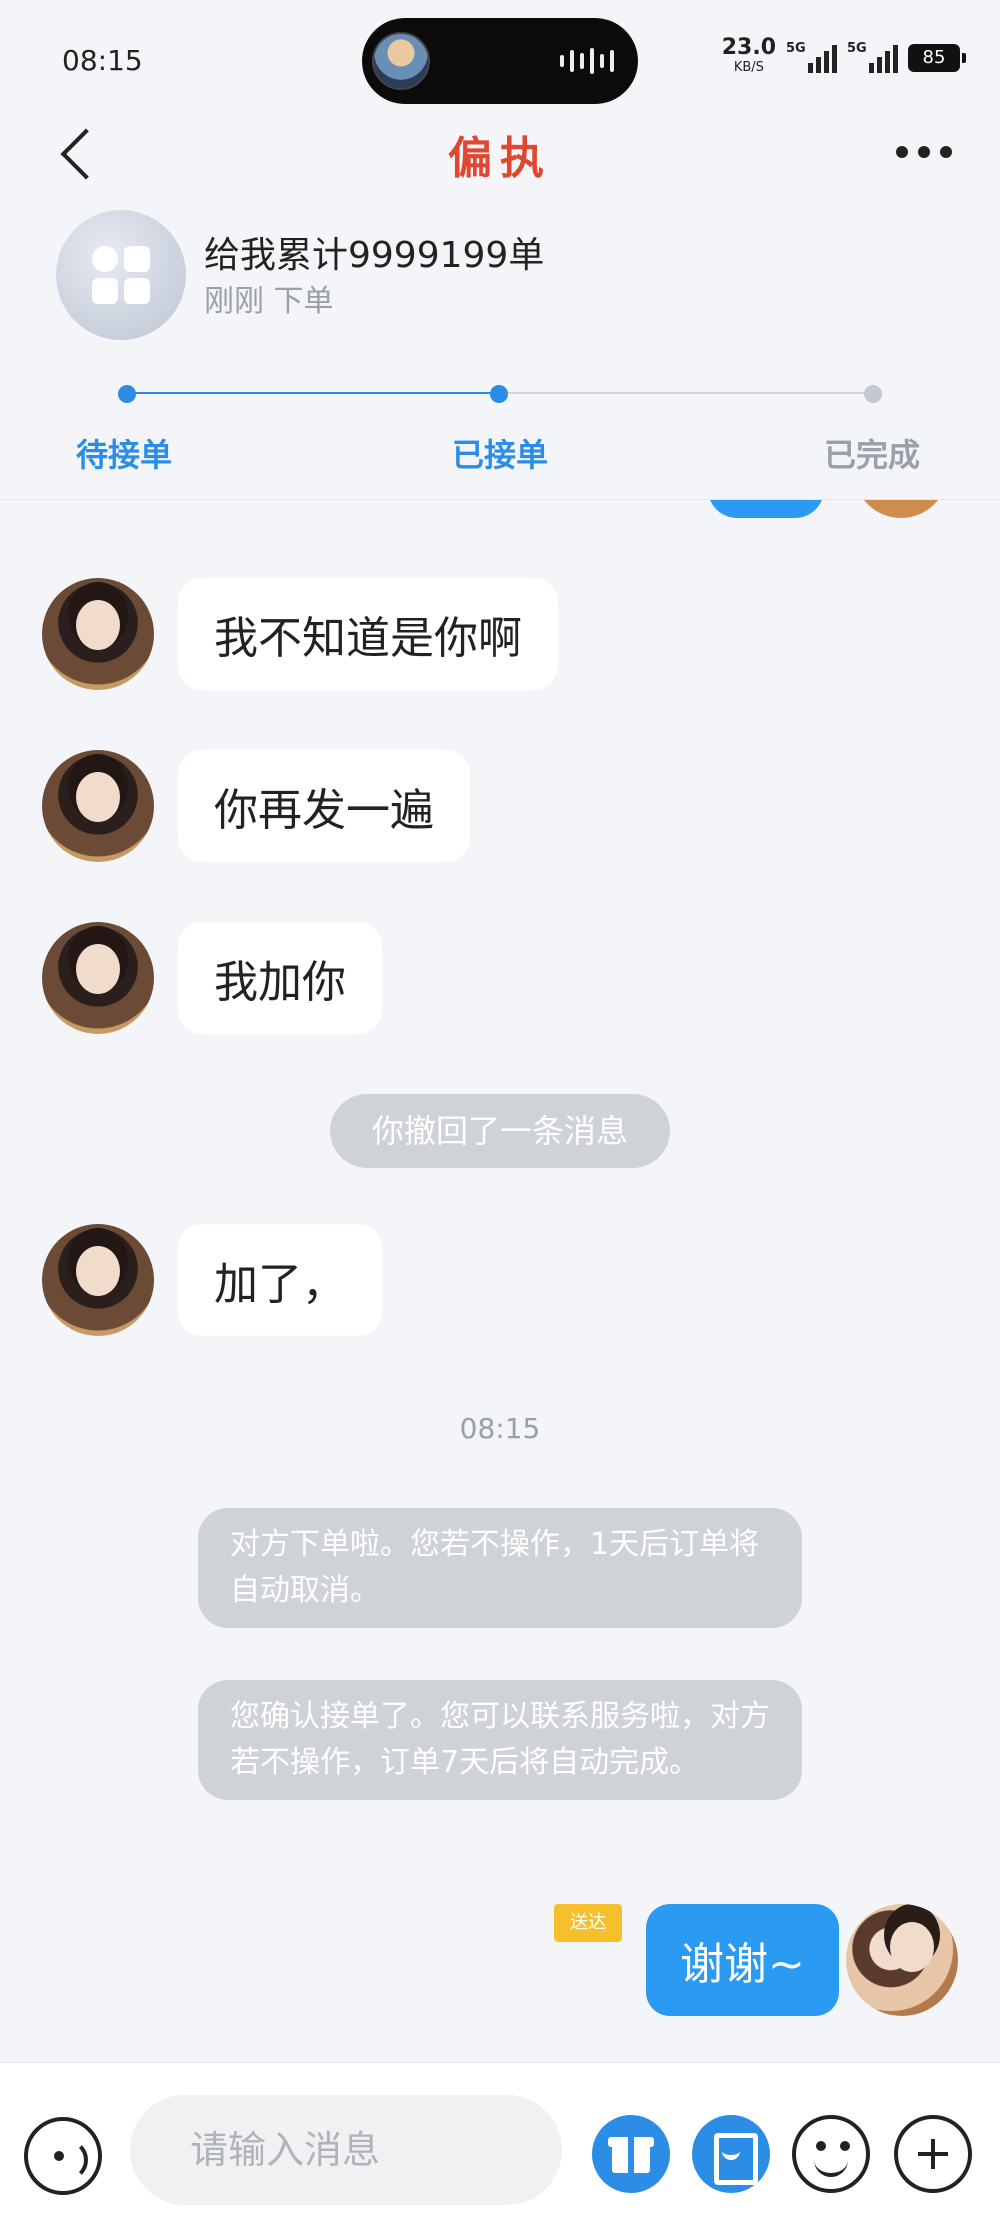 This screenshot has height=2235, width=1000. What do you see at coordinates (102, 60) in the screenshot?
I see `status-time: 08:15` at bounding box center [102, 60].